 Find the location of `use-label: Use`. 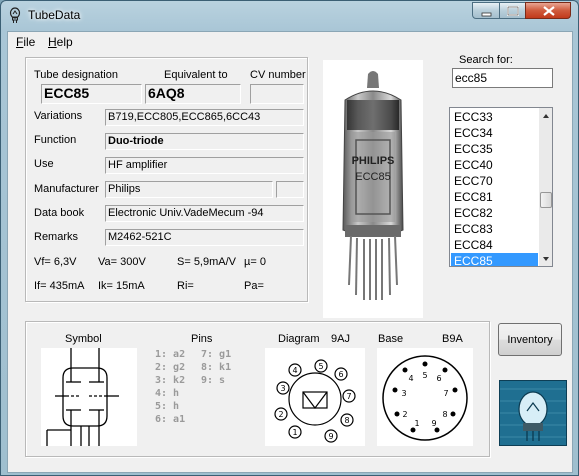

use-label: Use is located at coordinates (44, 164).